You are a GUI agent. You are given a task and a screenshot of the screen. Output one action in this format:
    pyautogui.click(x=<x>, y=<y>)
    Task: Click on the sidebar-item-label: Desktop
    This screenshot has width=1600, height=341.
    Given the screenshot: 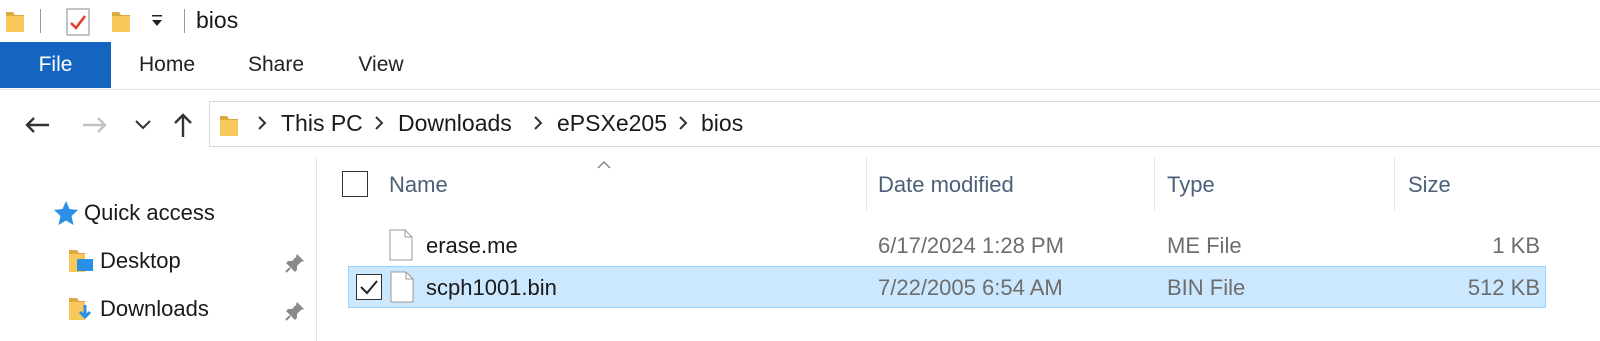 What is the action you would take?
    pyautogui.click(x=140, y=260)
    